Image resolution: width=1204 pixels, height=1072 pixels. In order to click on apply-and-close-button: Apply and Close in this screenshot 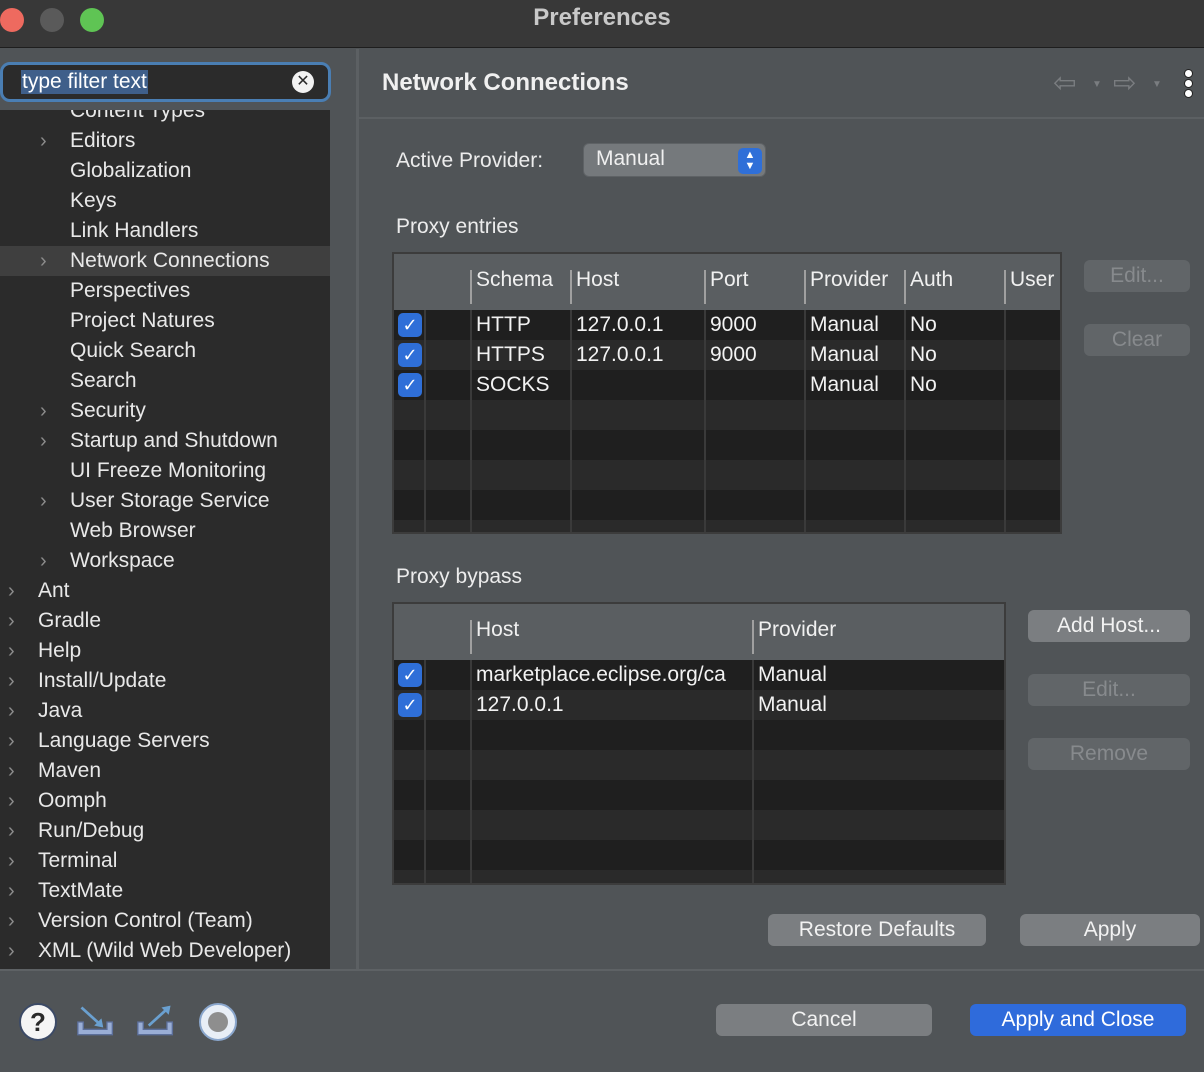, I will do `click(1078, 1020)`.